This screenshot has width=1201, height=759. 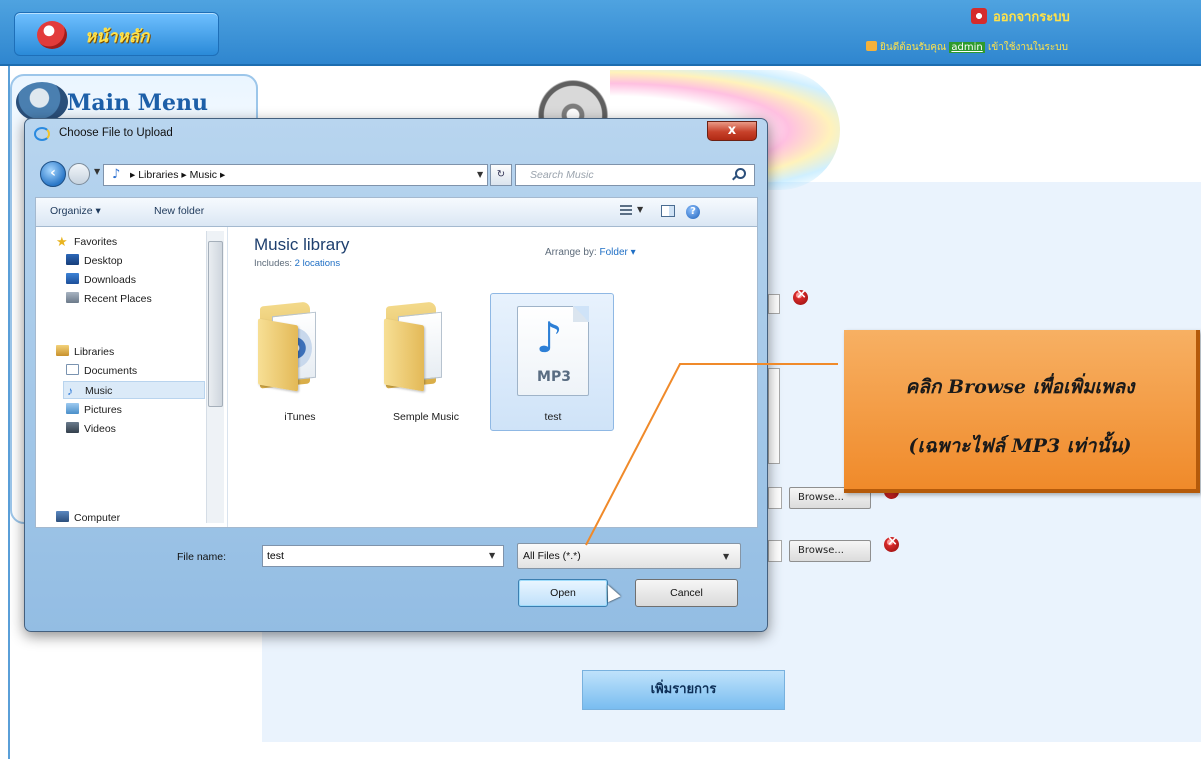 What do you see at coordinates (100, 429) in the screenshot?
I see `nav-label: Videos` at bounding box center [100, 429].